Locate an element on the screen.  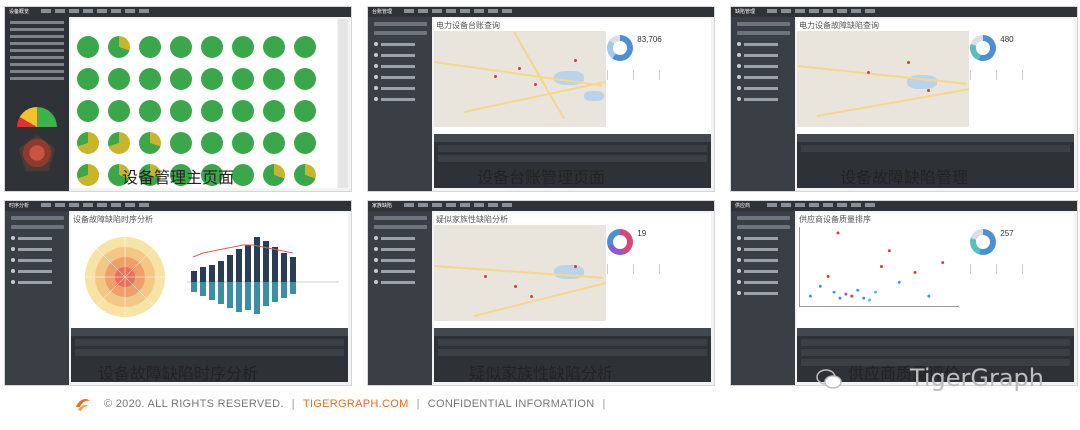
total-count: 83,706 is located at coordinates (649, 39).